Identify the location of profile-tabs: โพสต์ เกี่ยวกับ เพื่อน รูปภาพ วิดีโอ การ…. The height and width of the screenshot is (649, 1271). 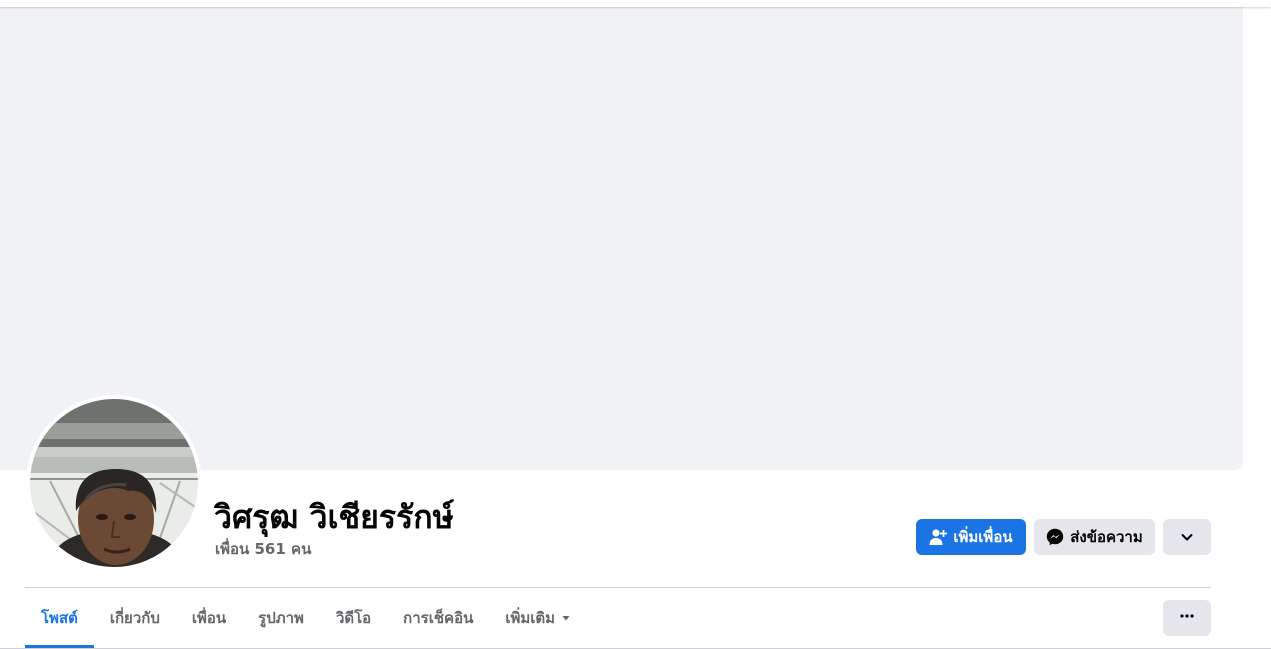
(306, 618).